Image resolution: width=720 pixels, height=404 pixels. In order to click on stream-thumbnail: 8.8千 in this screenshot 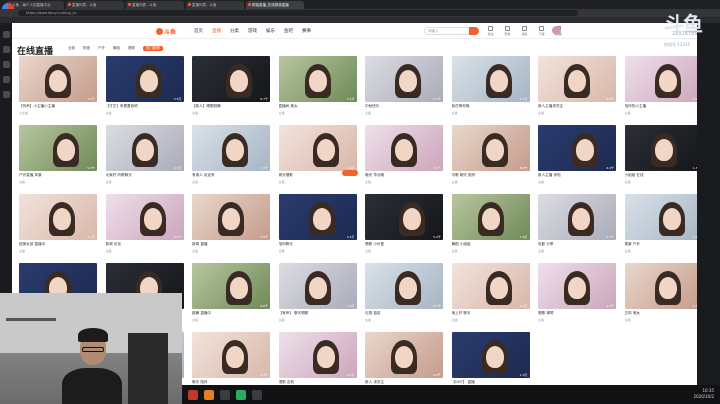, I will do `click(490, 148)`.